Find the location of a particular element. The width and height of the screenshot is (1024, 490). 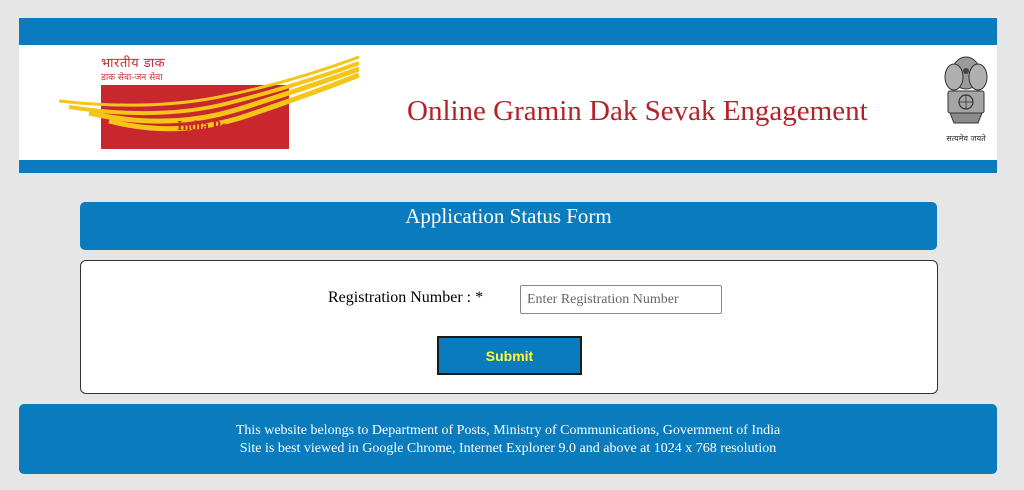

logo-hindi-tagline: डाक सेवा-जन सेवा is located at coordinates (132, 78).